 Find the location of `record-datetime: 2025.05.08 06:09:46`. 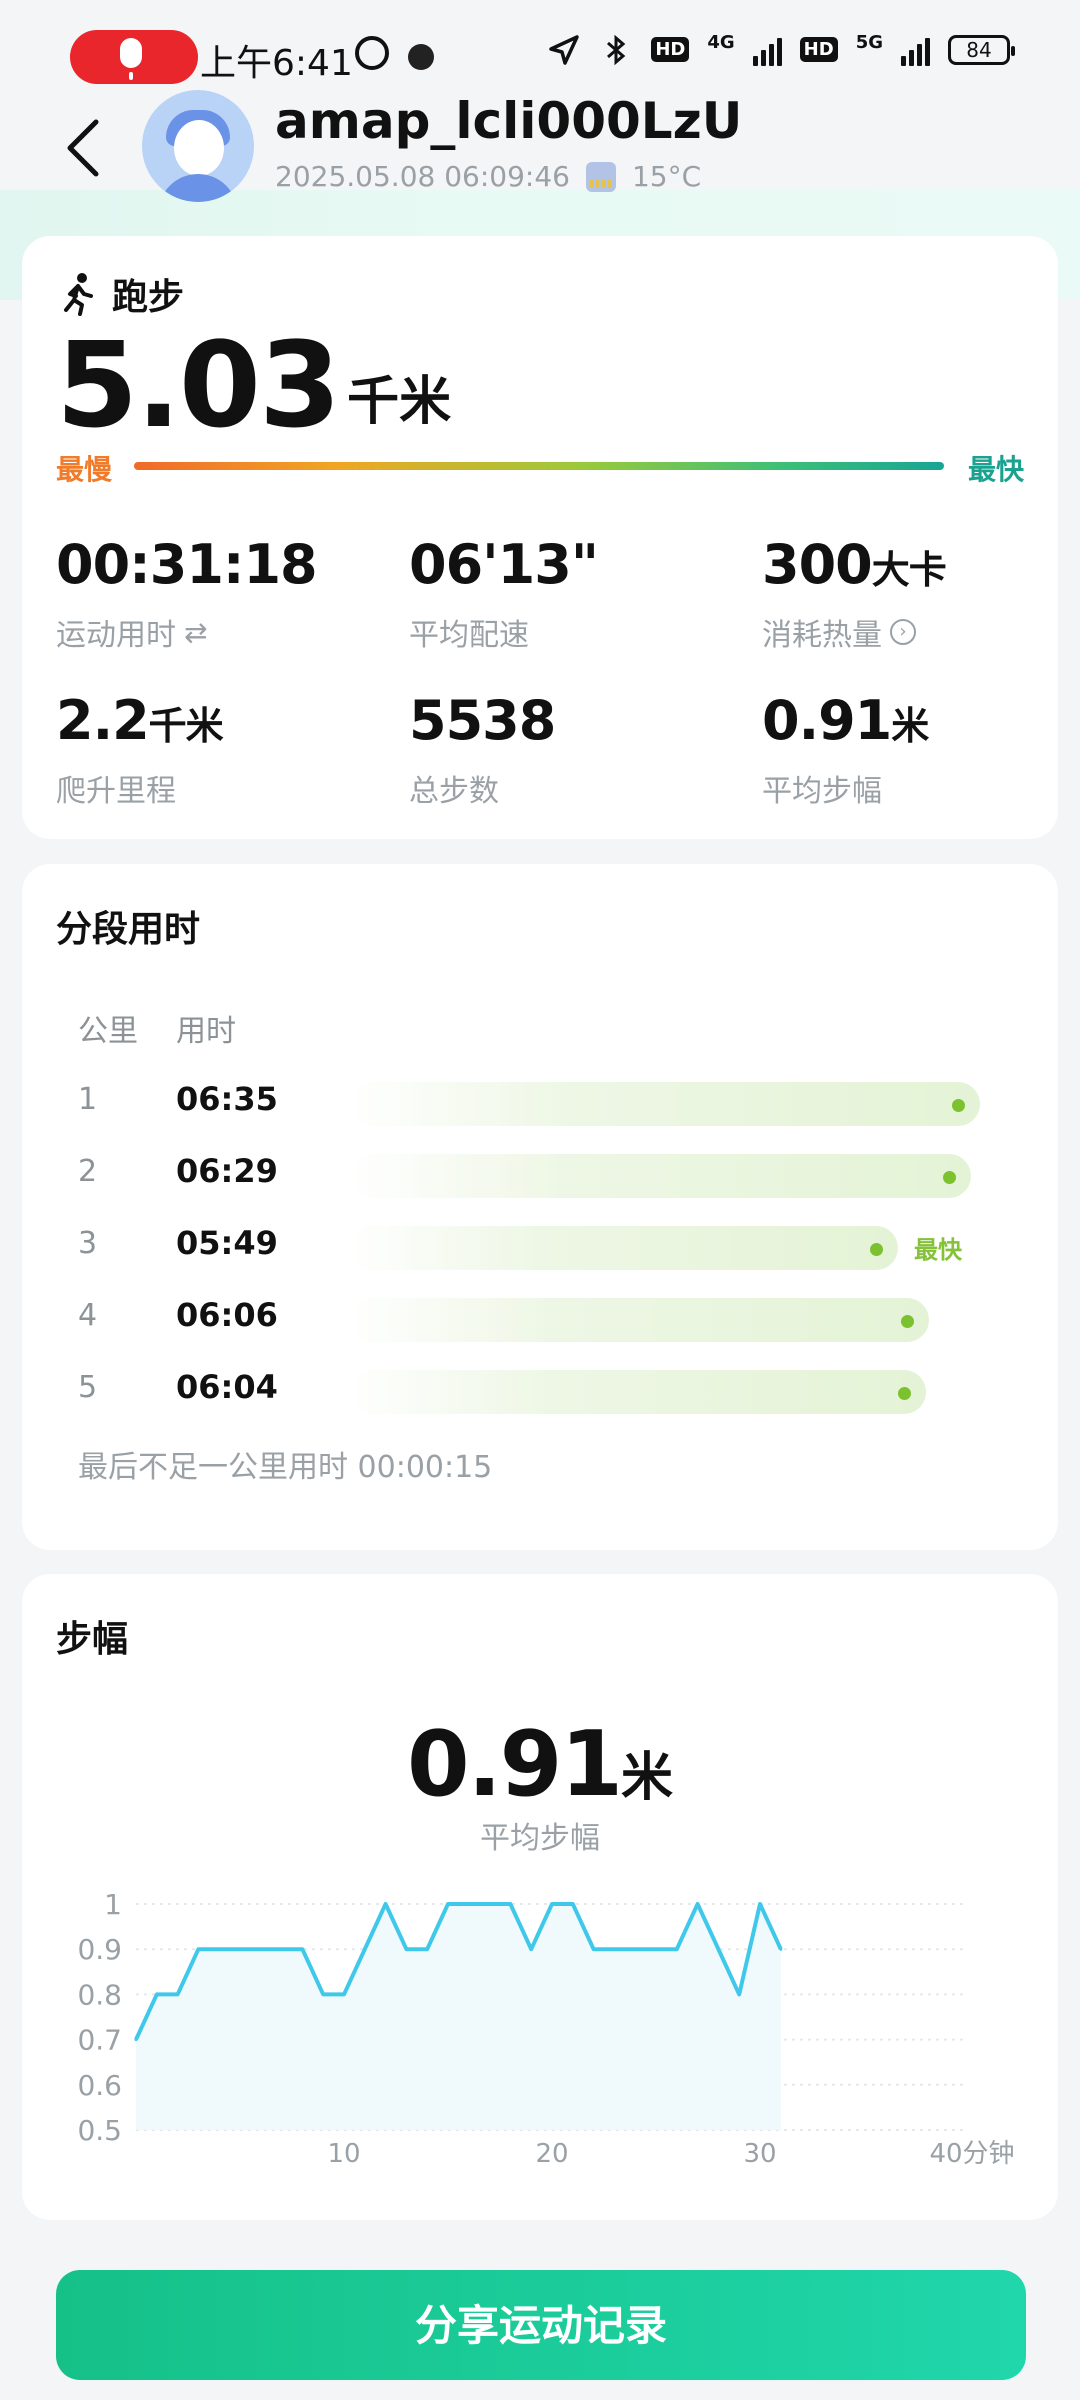

record-datetime: 2025.05.08 06:09:46 is located at coordinates (422, 176).